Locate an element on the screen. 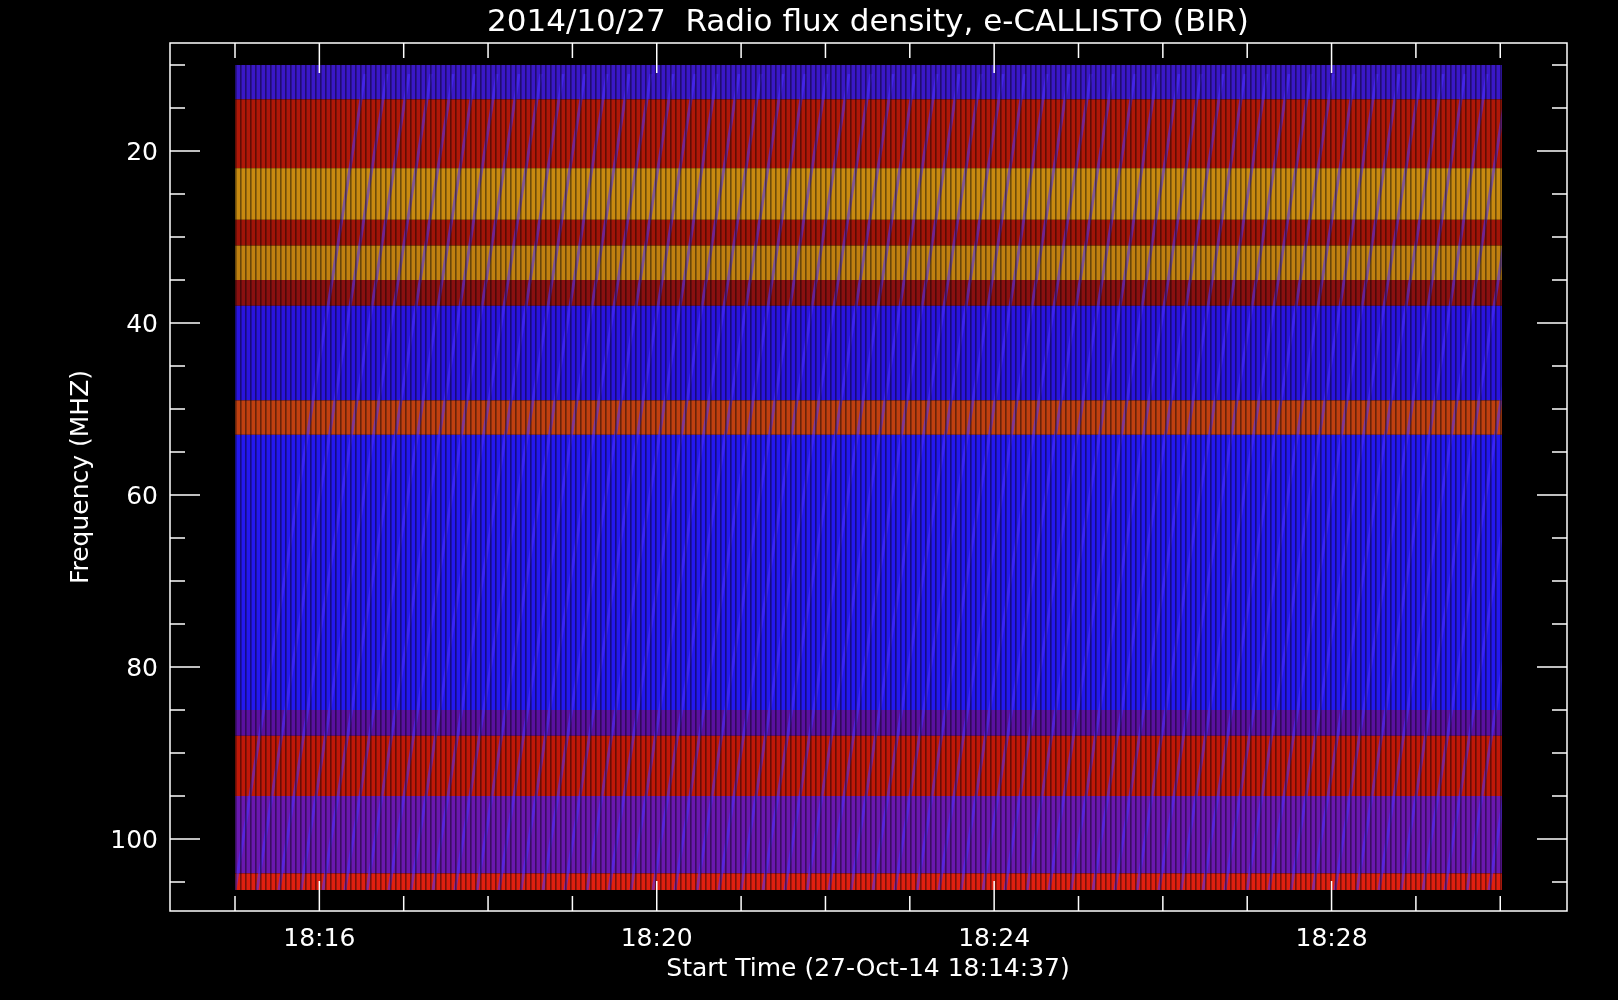 Image resolution: width=1618 pixels, height=1000 pixels. x-tick-label: 18:16 is located at coordinates (319, 937).